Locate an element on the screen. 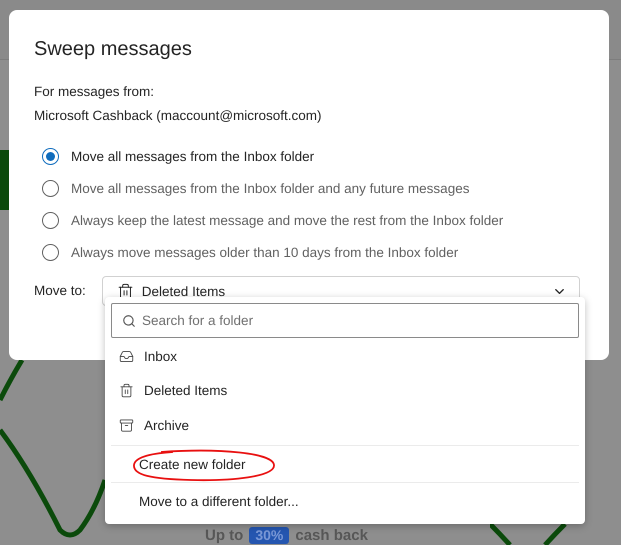 This screenshot has height=545, width=621. option-label: Always move messages older than 10 days from the Inbox folder is located at coordinates (264, 252).